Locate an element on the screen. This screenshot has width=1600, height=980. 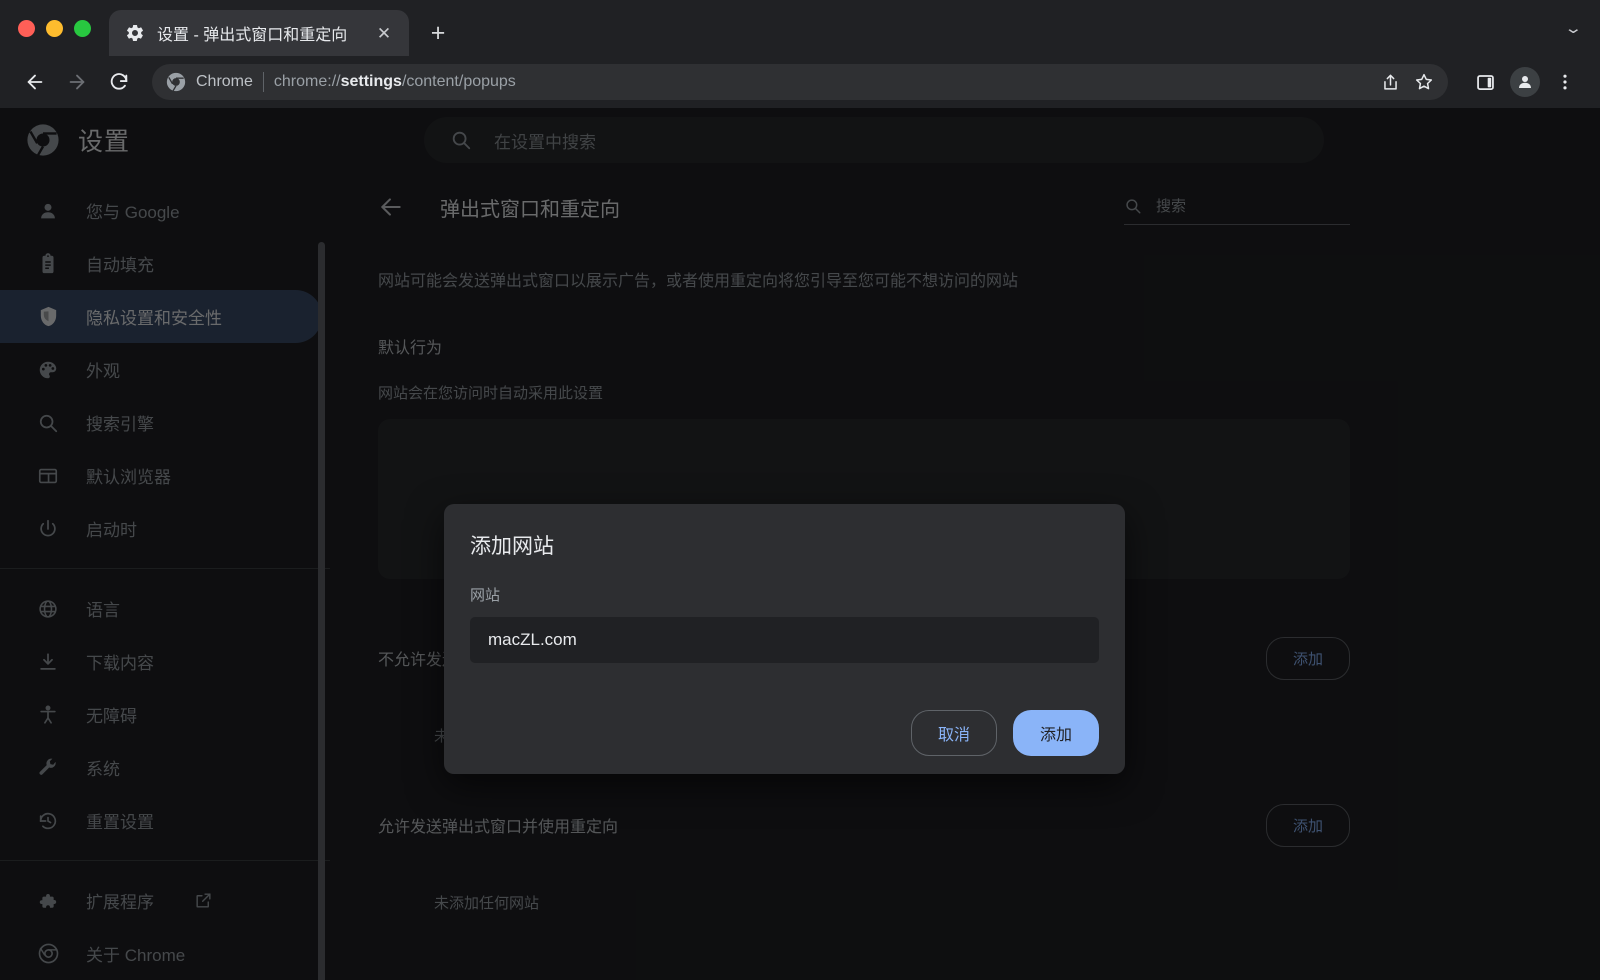
new-tab-button: + is located at coordinates (438, 33).